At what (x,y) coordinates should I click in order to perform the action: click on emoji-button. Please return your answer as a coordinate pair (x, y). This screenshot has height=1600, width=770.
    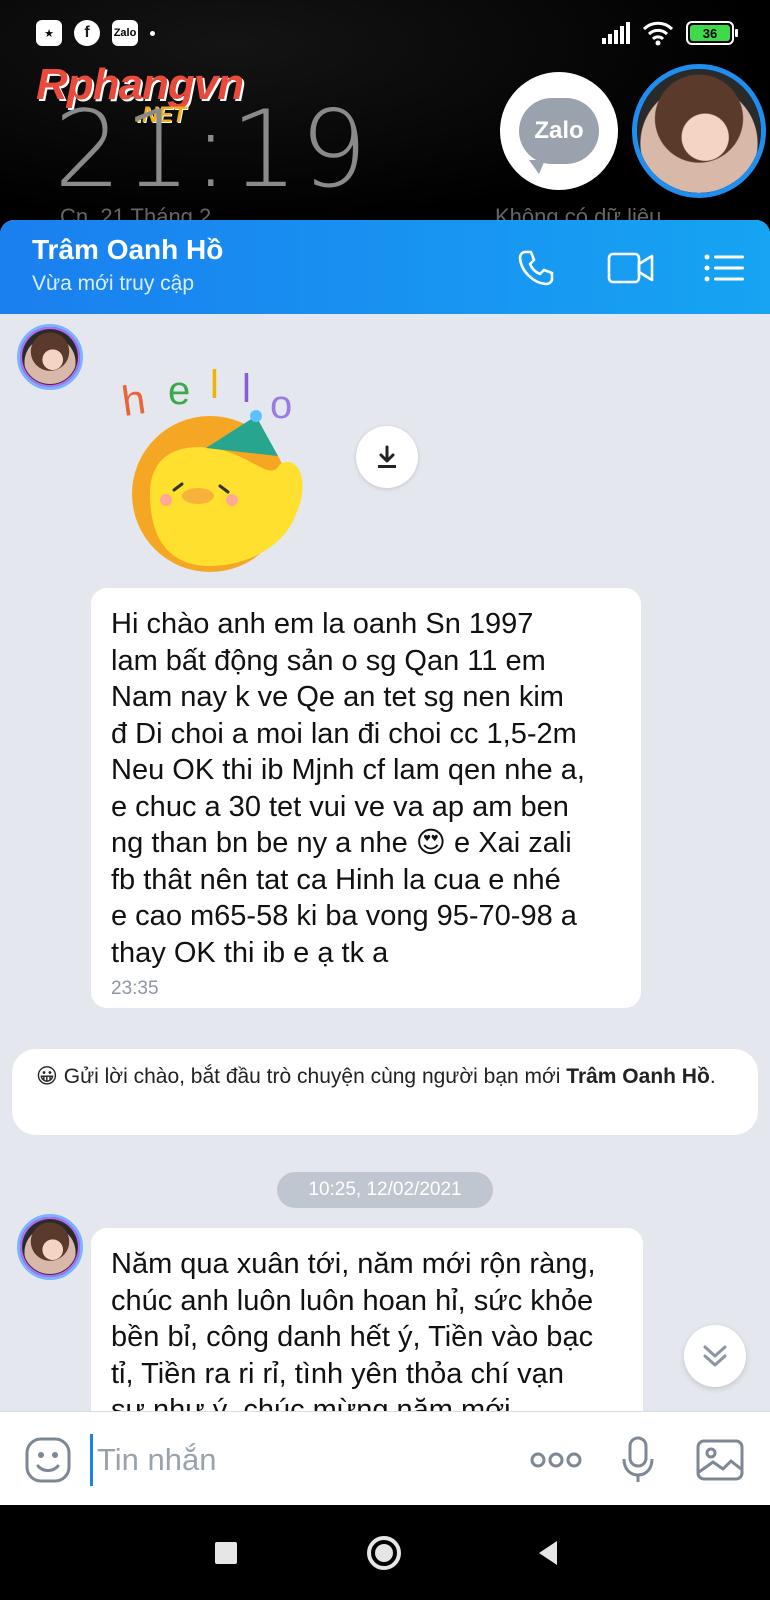
    Looking at the image, I should click on (48, 1460).